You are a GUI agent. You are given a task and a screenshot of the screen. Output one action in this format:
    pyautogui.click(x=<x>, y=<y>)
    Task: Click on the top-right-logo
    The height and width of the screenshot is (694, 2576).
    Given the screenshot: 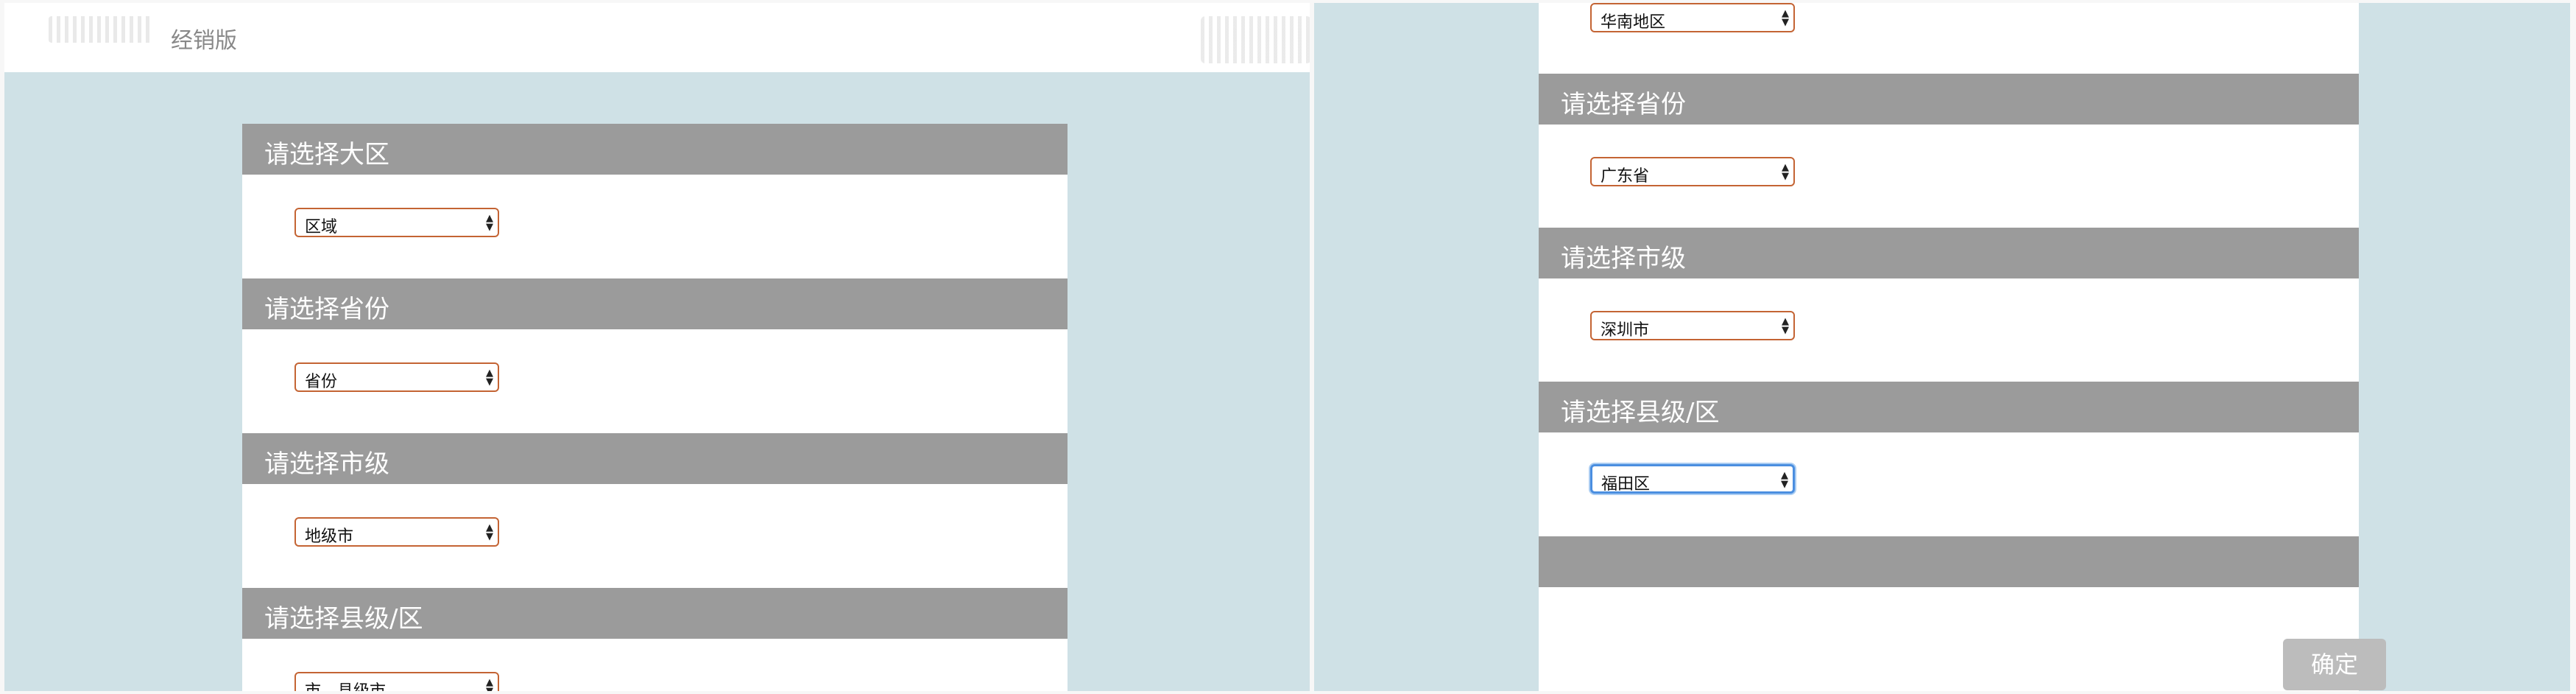 What is the action you would take?
    pyautogui.click(x=1255, y=39)
    